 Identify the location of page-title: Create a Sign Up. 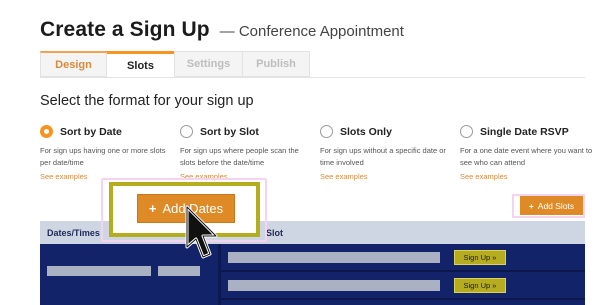
(125, 29).